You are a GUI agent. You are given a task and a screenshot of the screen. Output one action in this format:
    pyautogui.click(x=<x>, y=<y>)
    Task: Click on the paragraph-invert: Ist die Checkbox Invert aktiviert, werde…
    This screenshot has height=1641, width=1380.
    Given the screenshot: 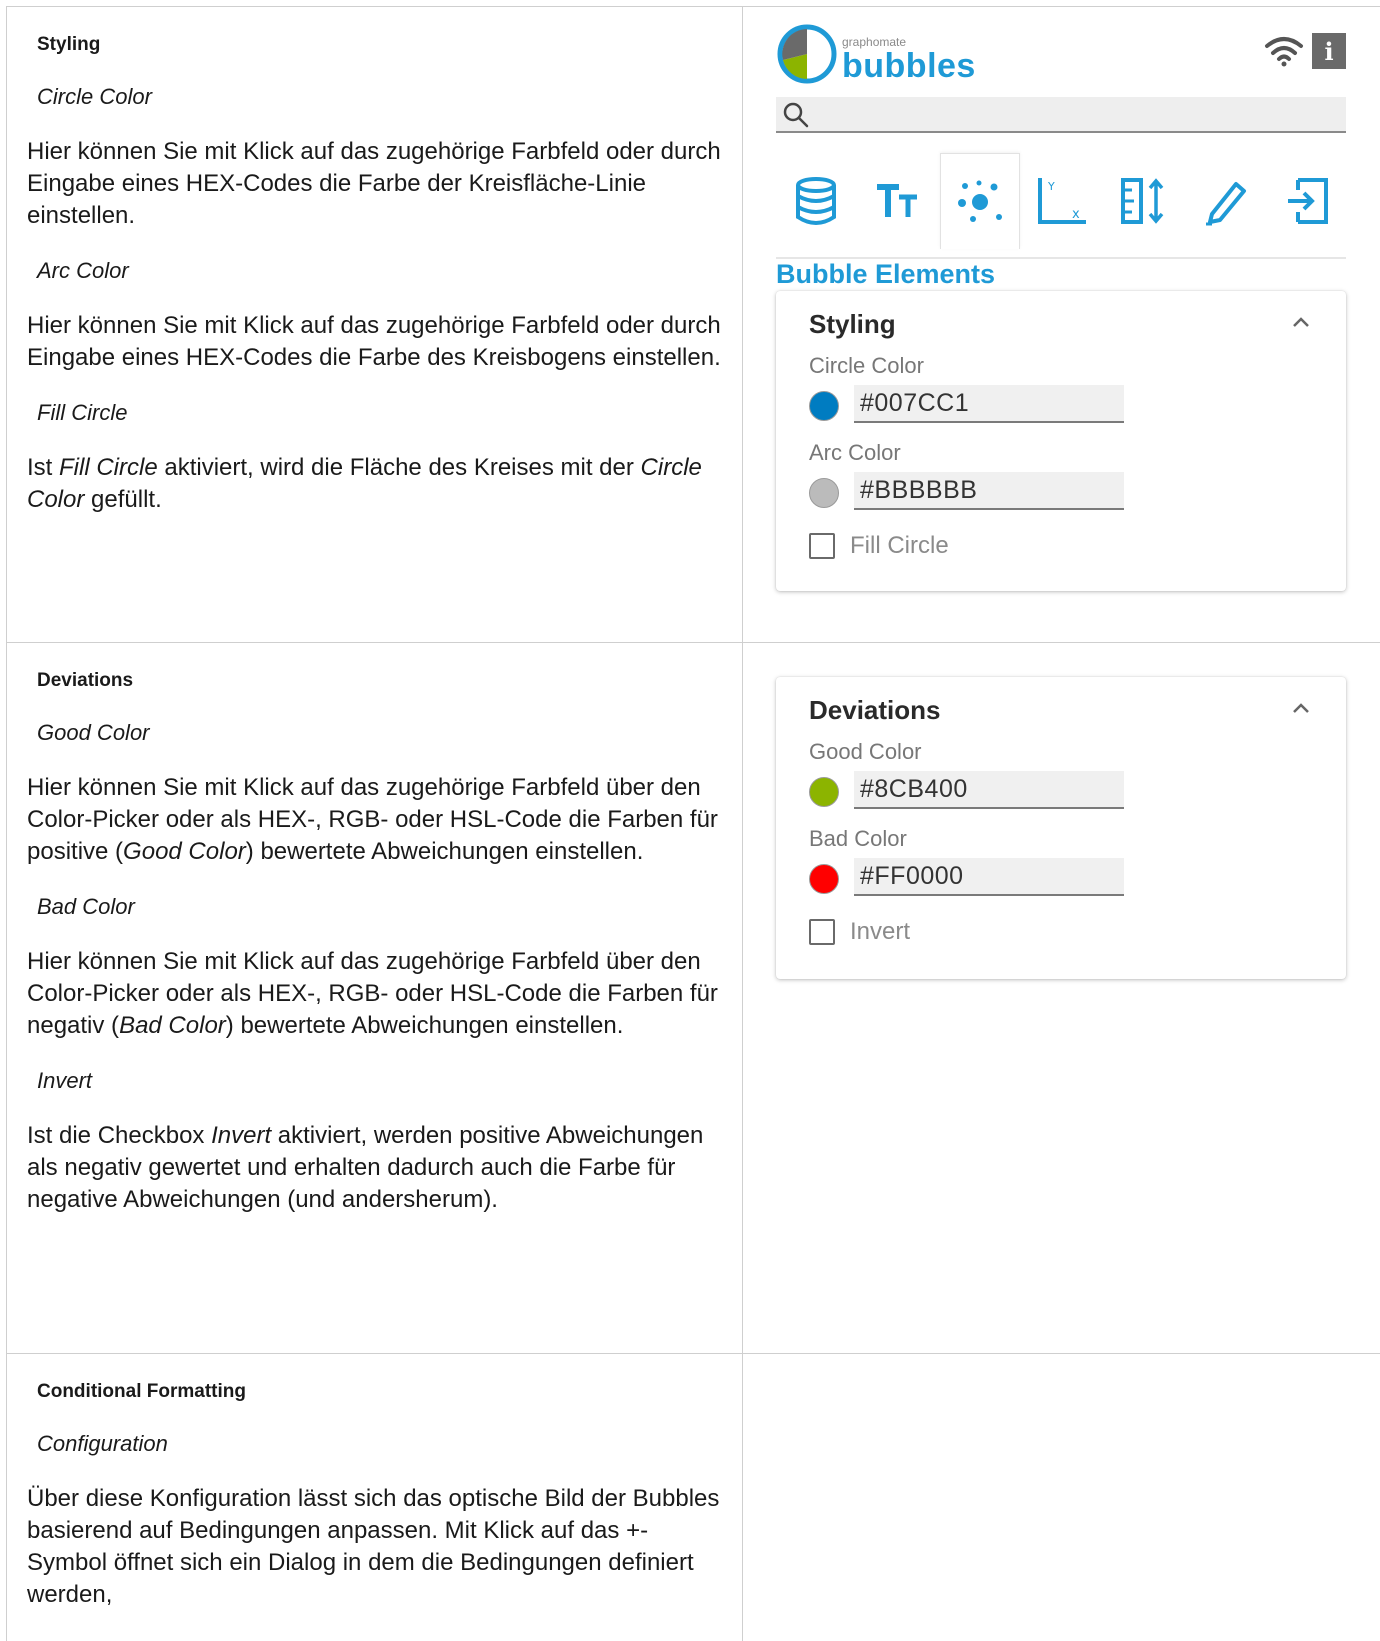 What is the action you would take?
    pyautogui.click(x=375, y=1168)
    